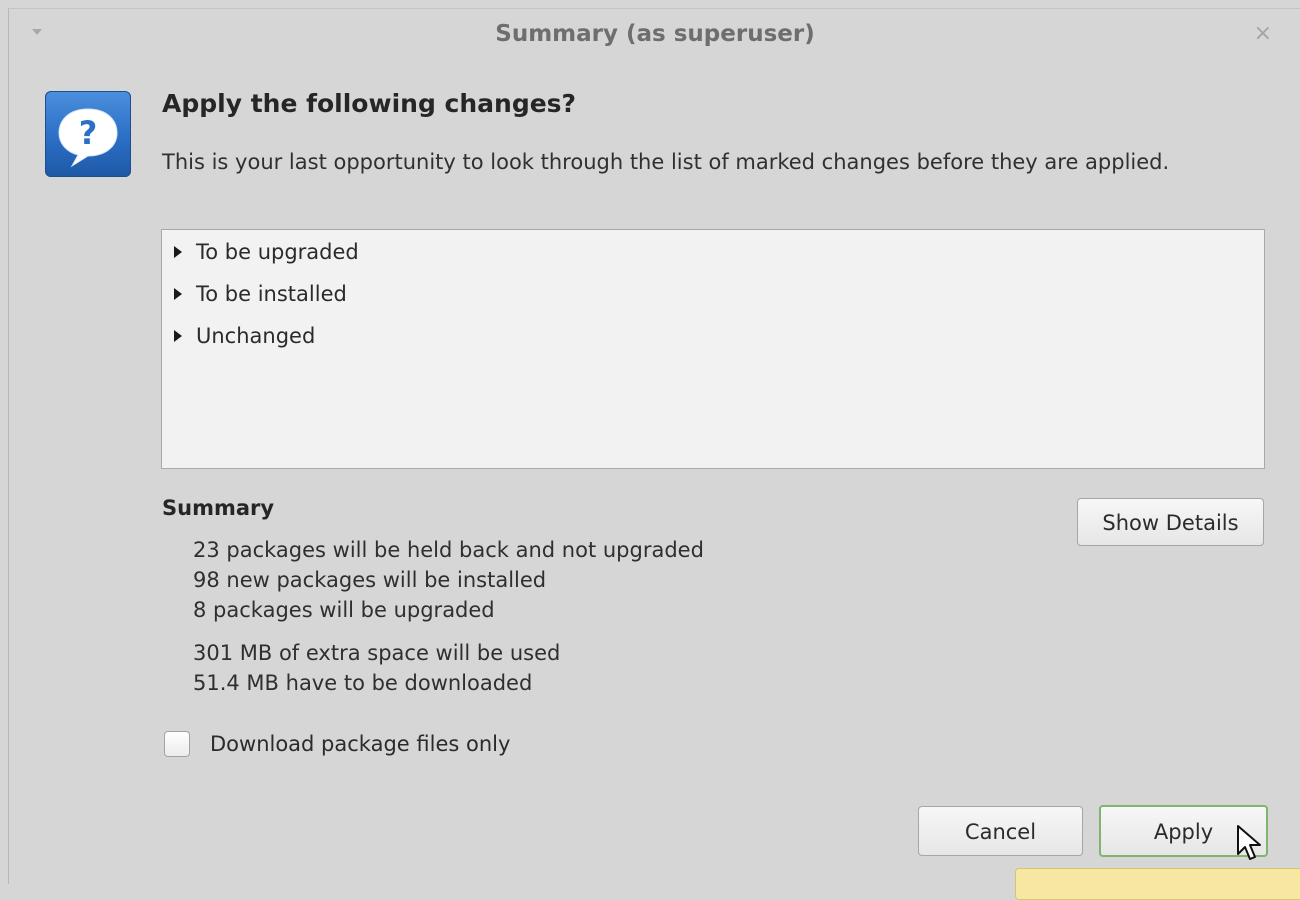  What do you see at coordinates (218, 508) in the screenshot?
I see `summary-heading: Summary` at bounding box center [218, 508].